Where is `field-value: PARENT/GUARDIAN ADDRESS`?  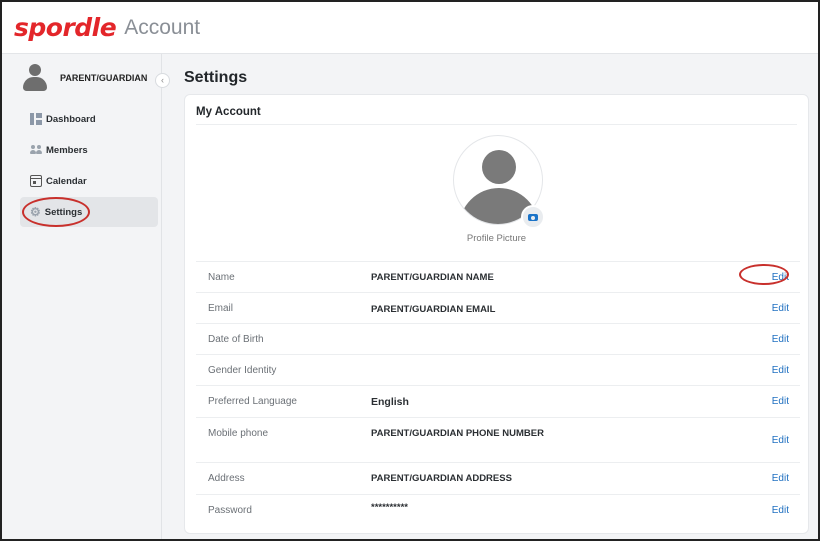 field-value: PARENT/GUARDIAN ADDRESS is located at coordinates (441, 478).